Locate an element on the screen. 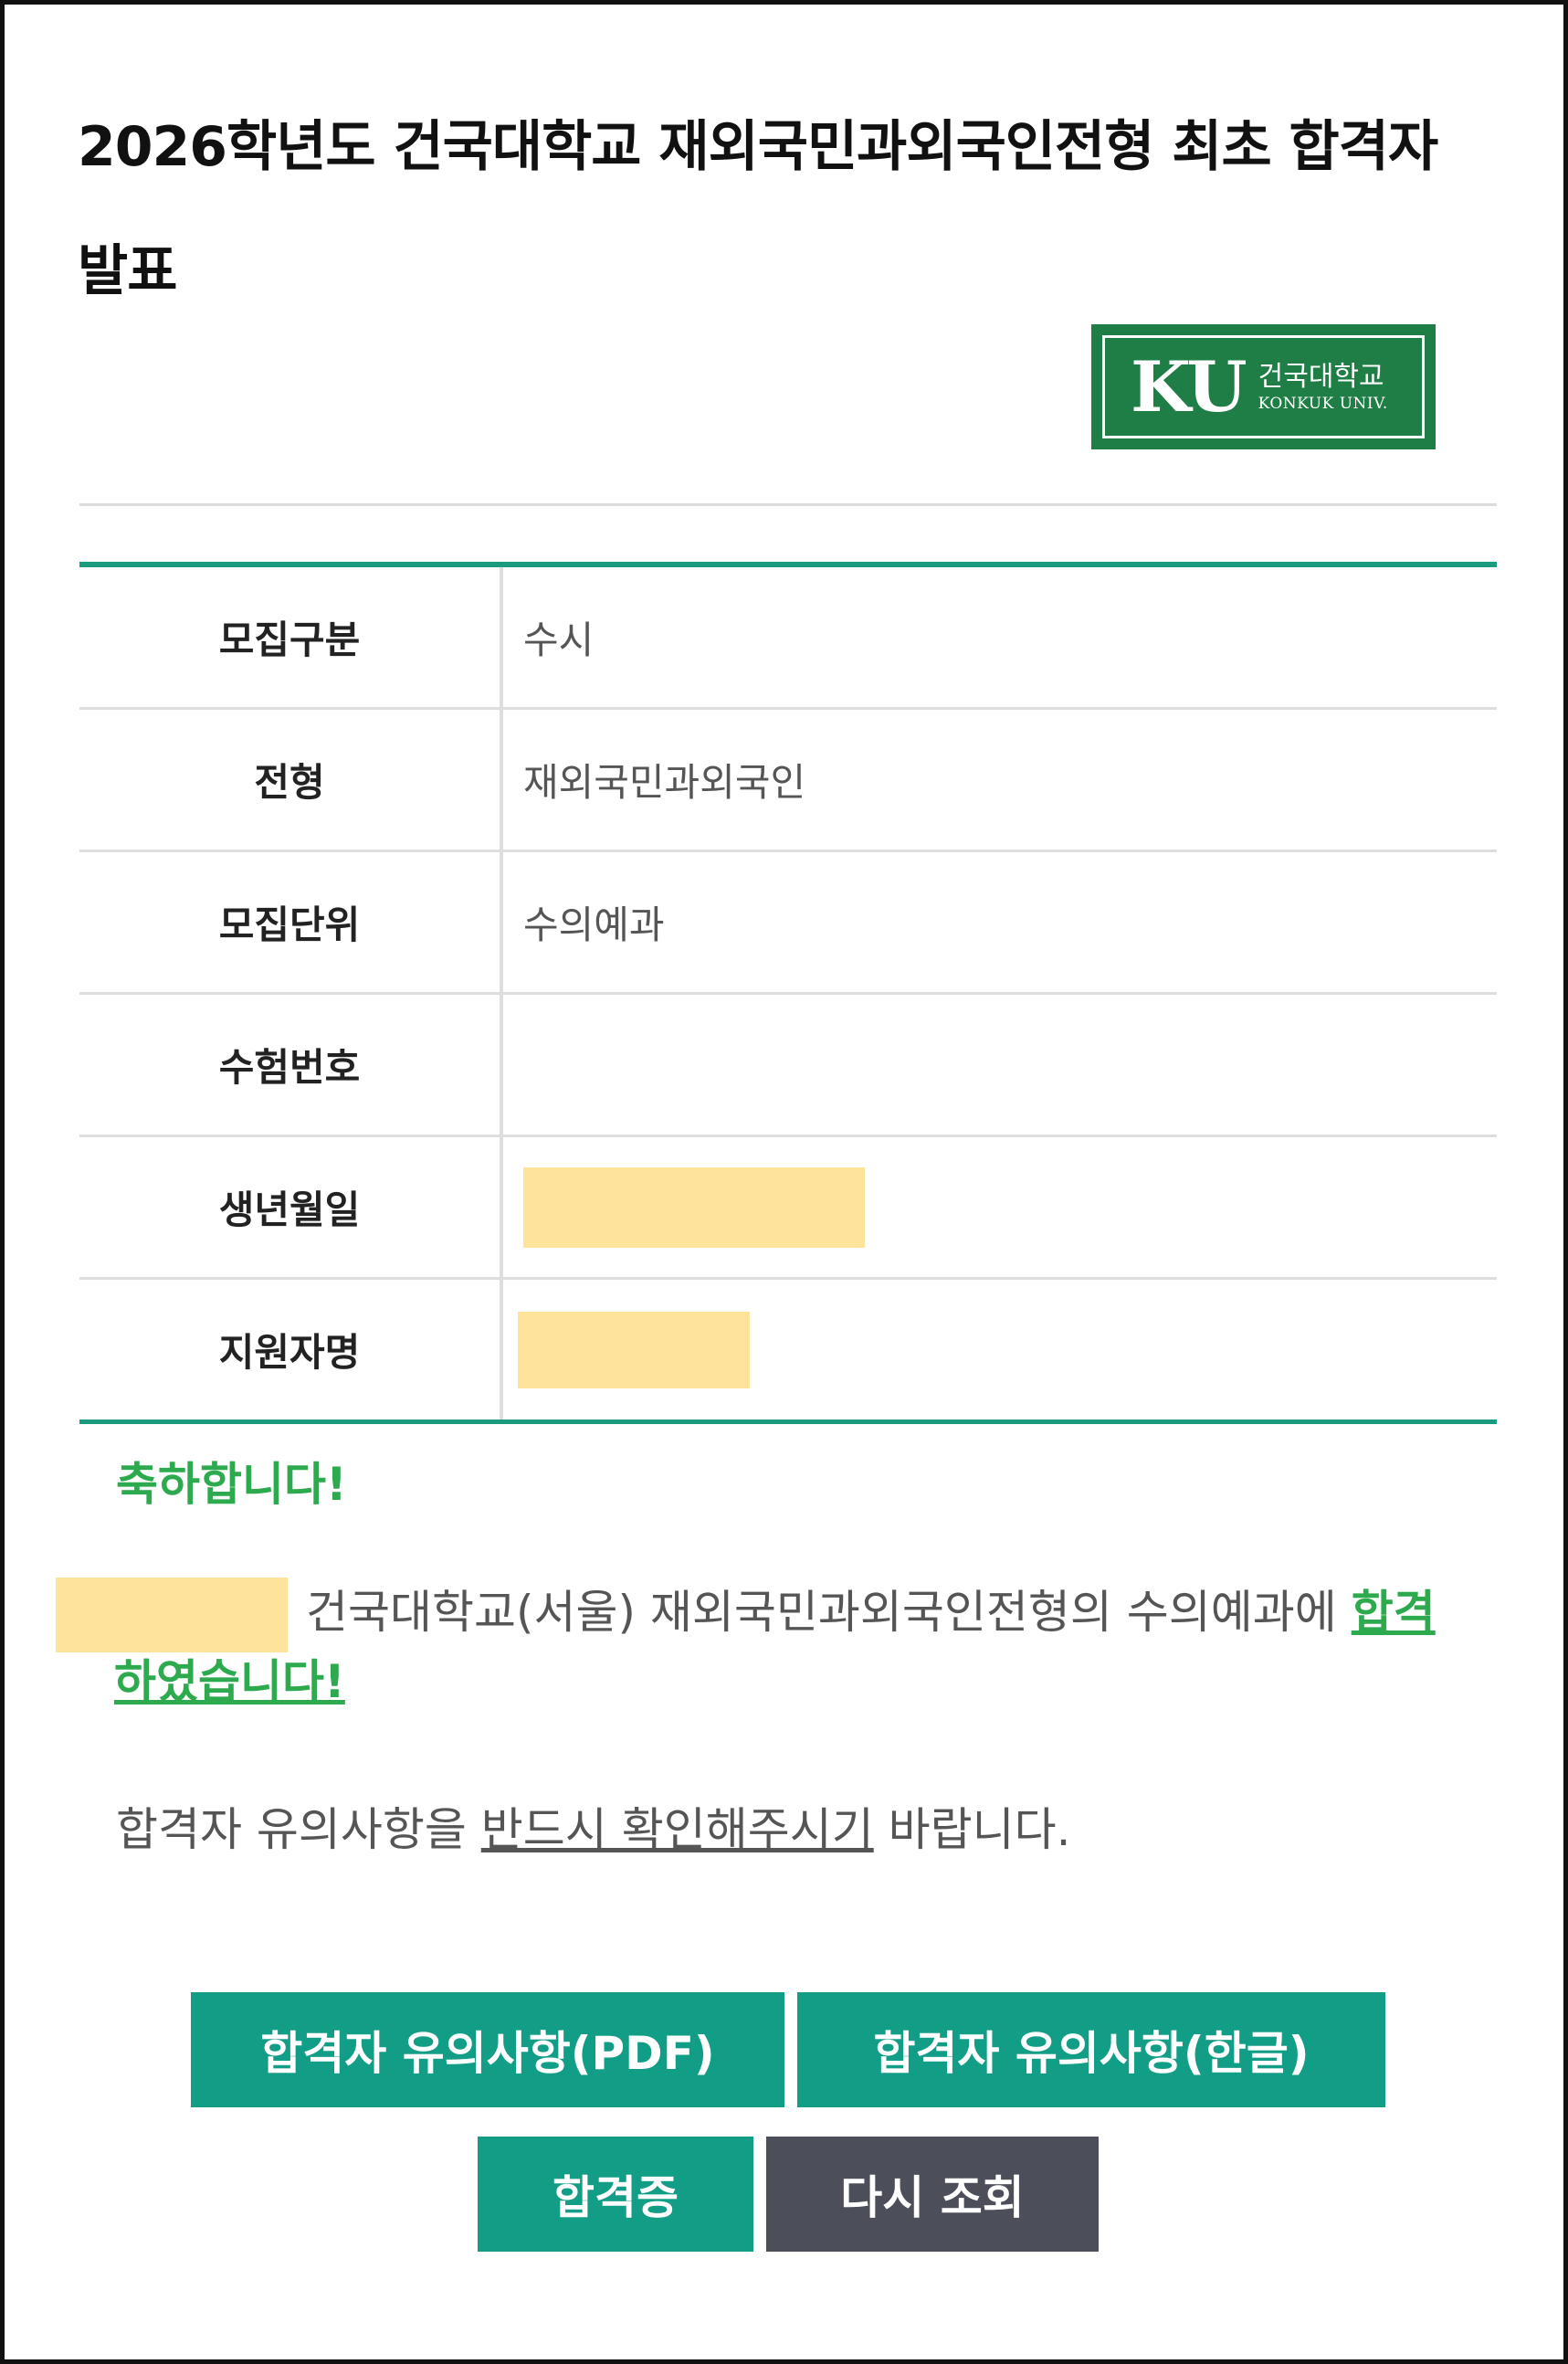  row-label: 수험번호 is located at coordinates (291, 1065).